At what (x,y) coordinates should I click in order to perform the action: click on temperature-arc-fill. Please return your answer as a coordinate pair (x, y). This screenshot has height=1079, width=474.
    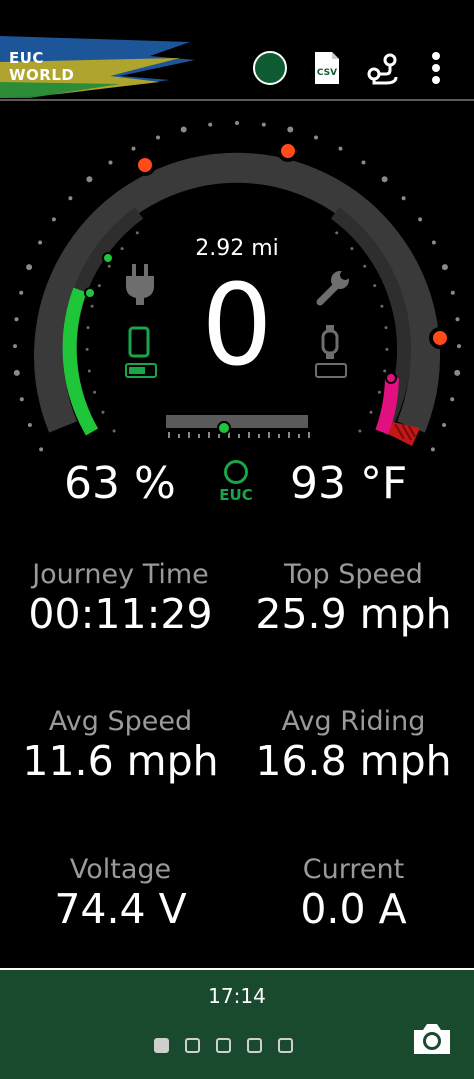
    Looking at the image, I should click on (387, 406).